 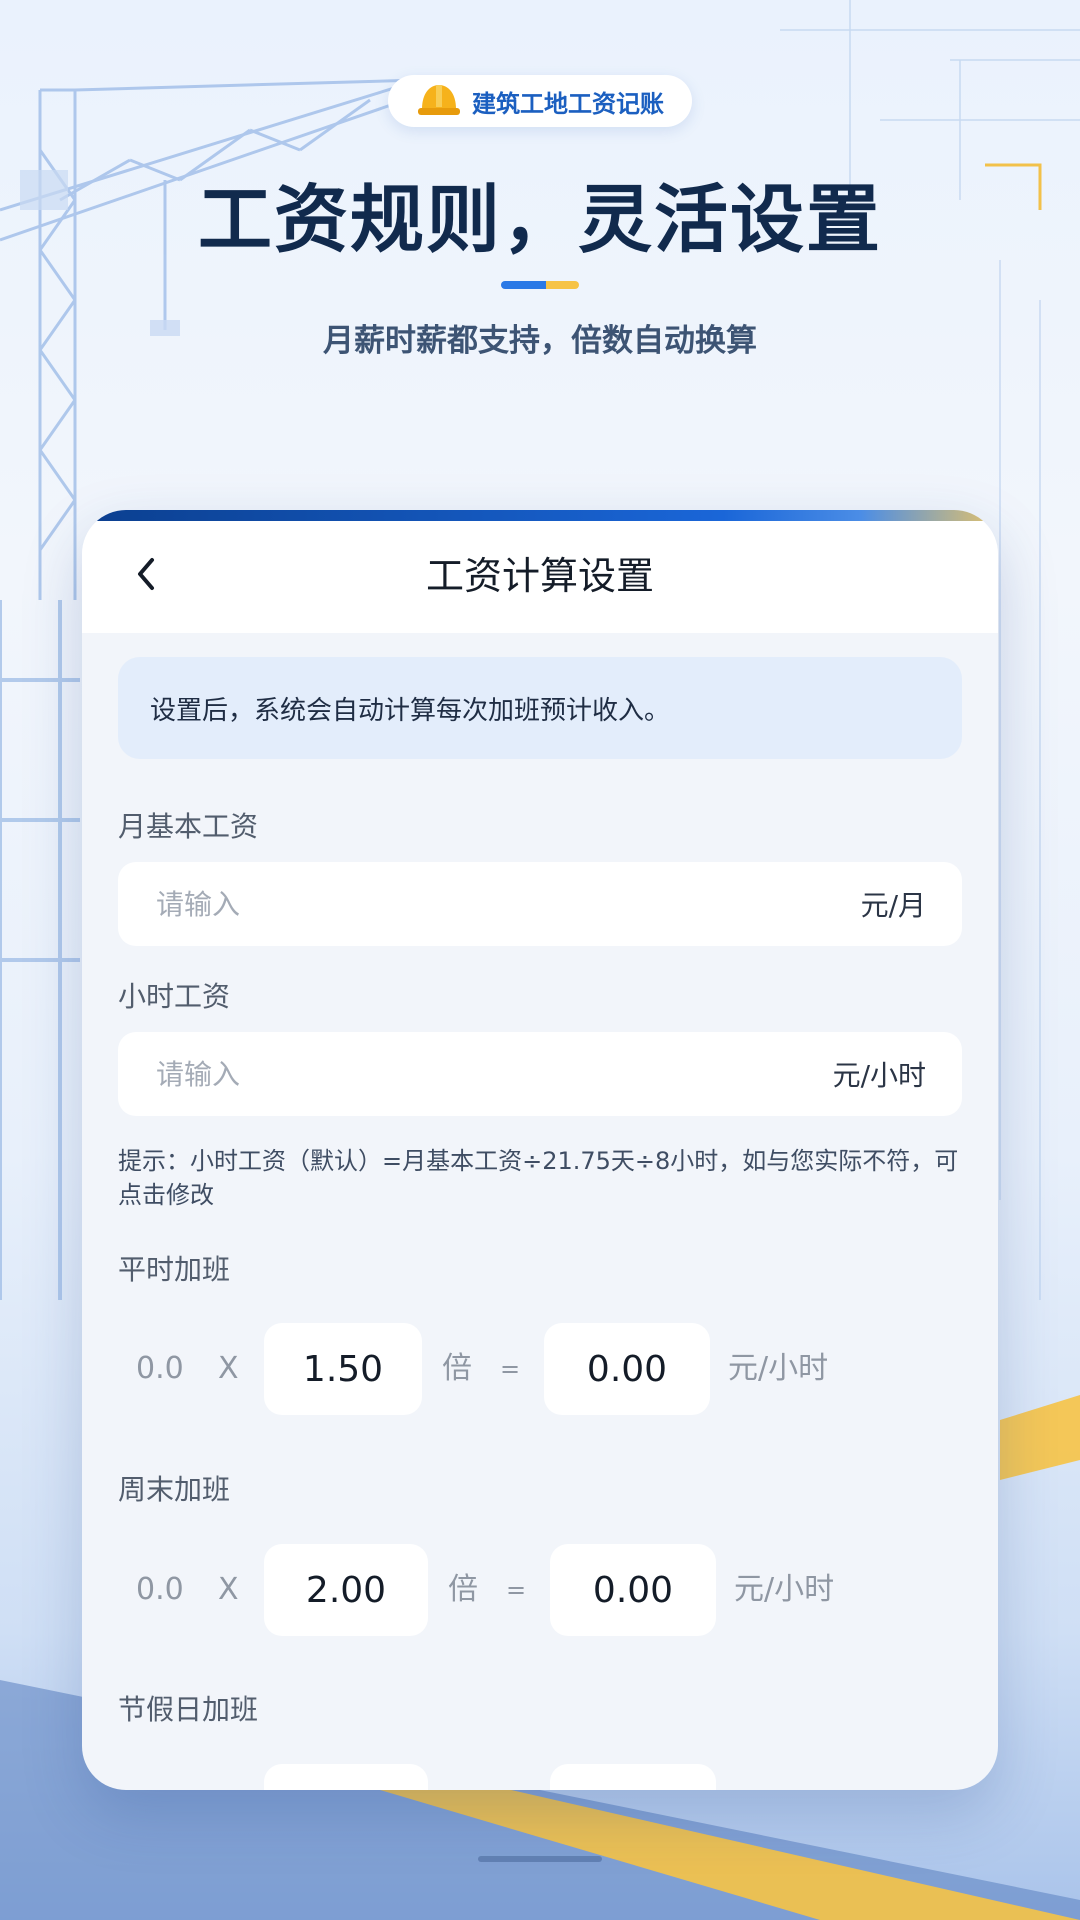 What do you see at coordinates (540, 1859) in the screenshot?
I see `home-indicator` at bounding box center [540, 1859].